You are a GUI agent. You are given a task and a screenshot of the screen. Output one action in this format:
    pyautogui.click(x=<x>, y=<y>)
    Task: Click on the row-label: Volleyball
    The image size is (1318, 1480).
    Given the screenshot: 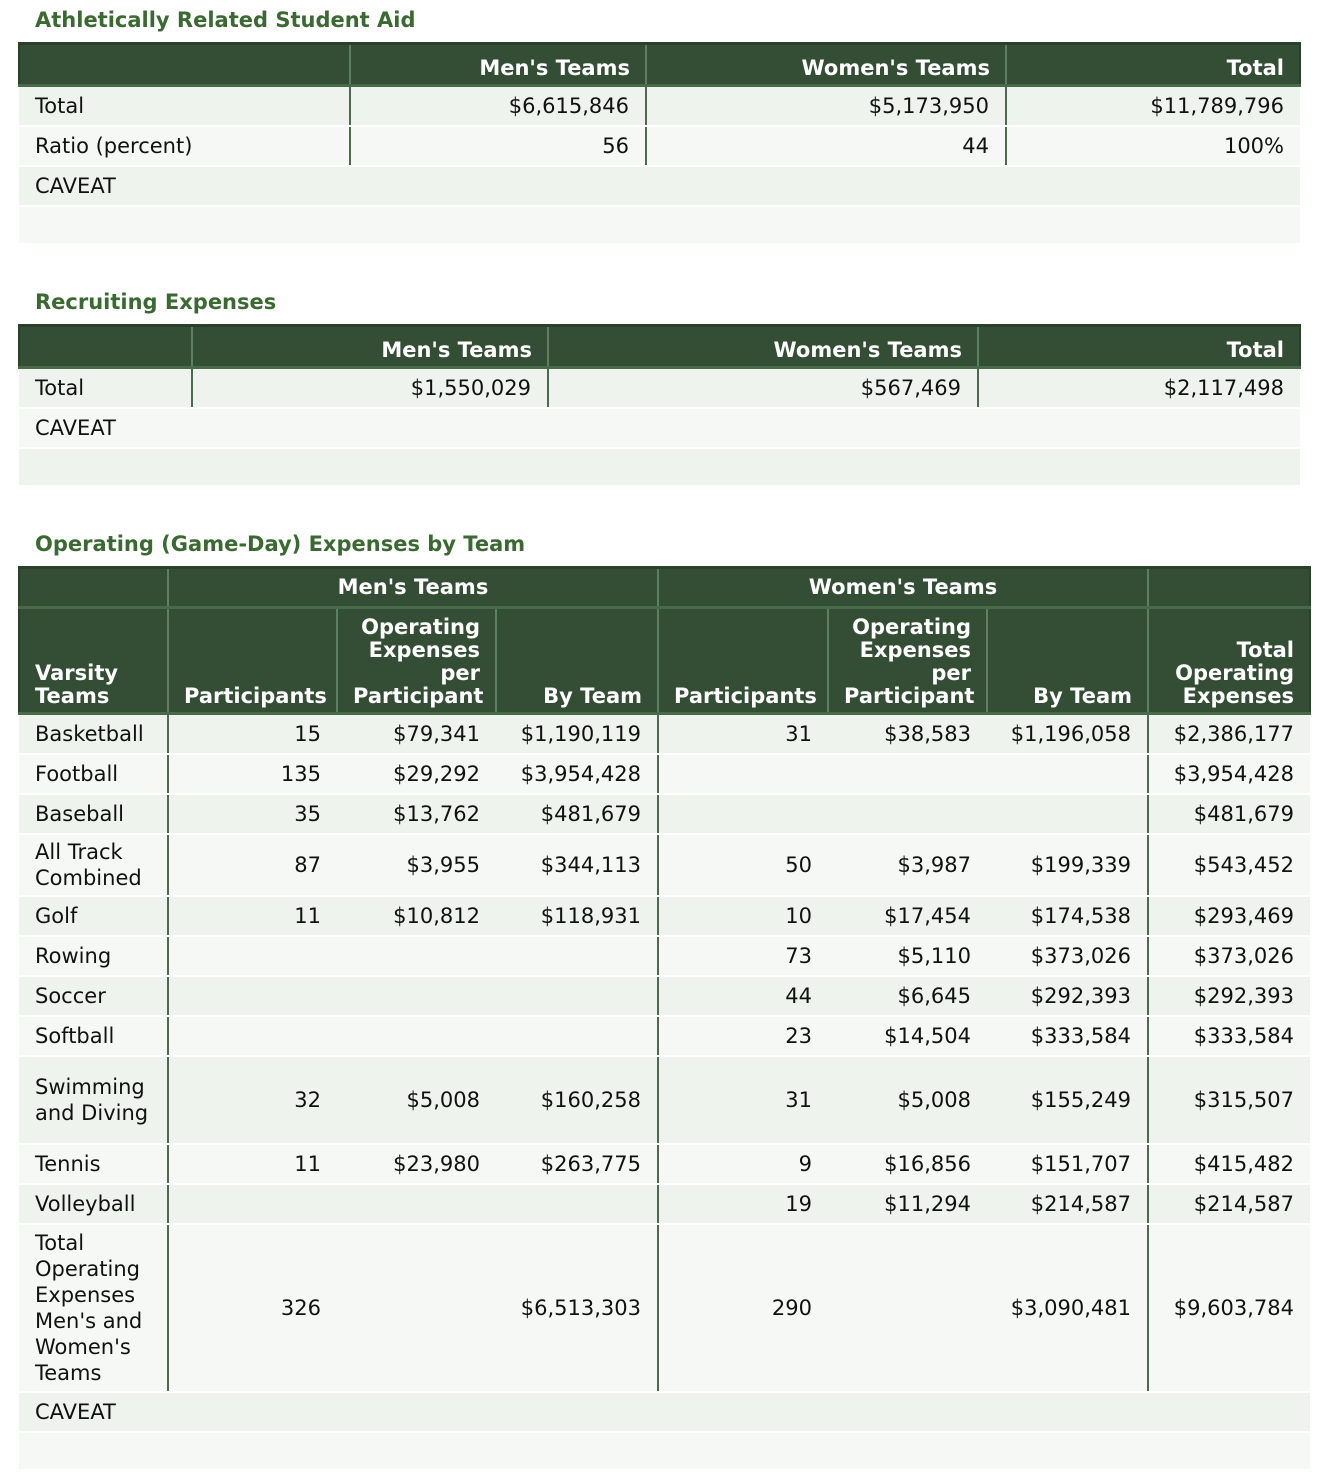 What is the action you would take?
    pyautogui.click(x=94, y=1204)
    